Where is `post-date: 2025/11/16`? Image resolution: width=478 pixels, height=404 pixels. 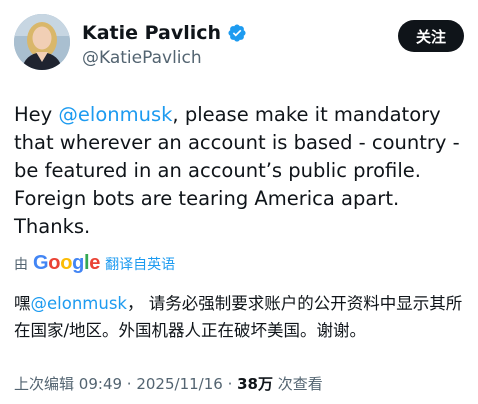
post-date: 2025/11/16 is located at coordinates (179, 384).